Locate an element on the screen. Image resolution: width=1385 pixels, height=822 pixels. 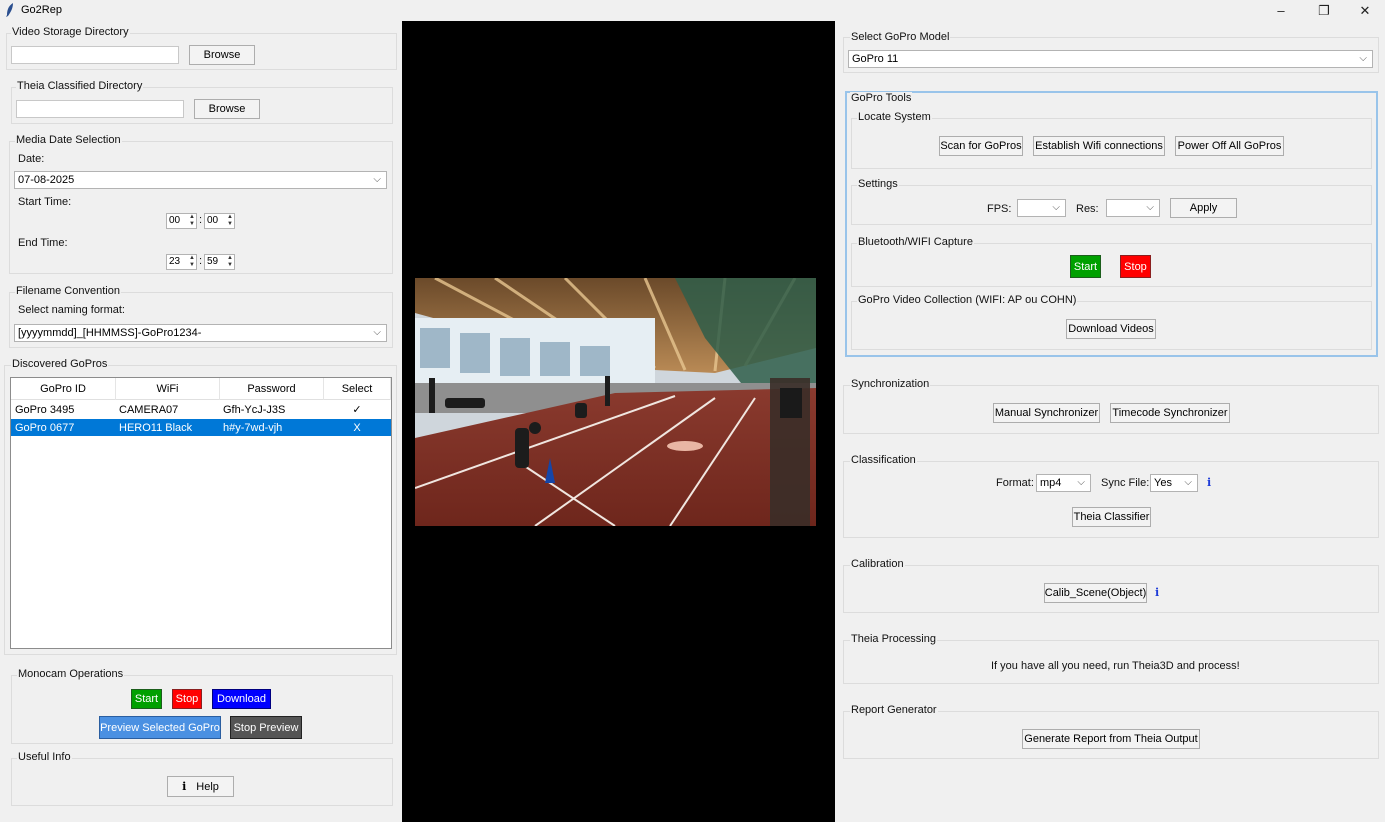
theia-dir-browse-button: Browse is located at coordinates (227, 109).